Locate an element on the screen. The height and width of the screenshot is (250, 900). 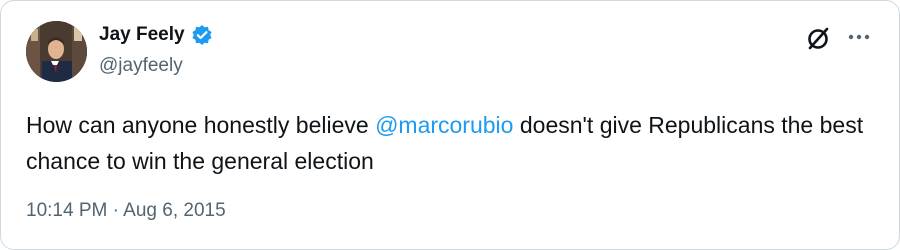
tweet-time: 10:14 PM is located at coordinates (66, 210).